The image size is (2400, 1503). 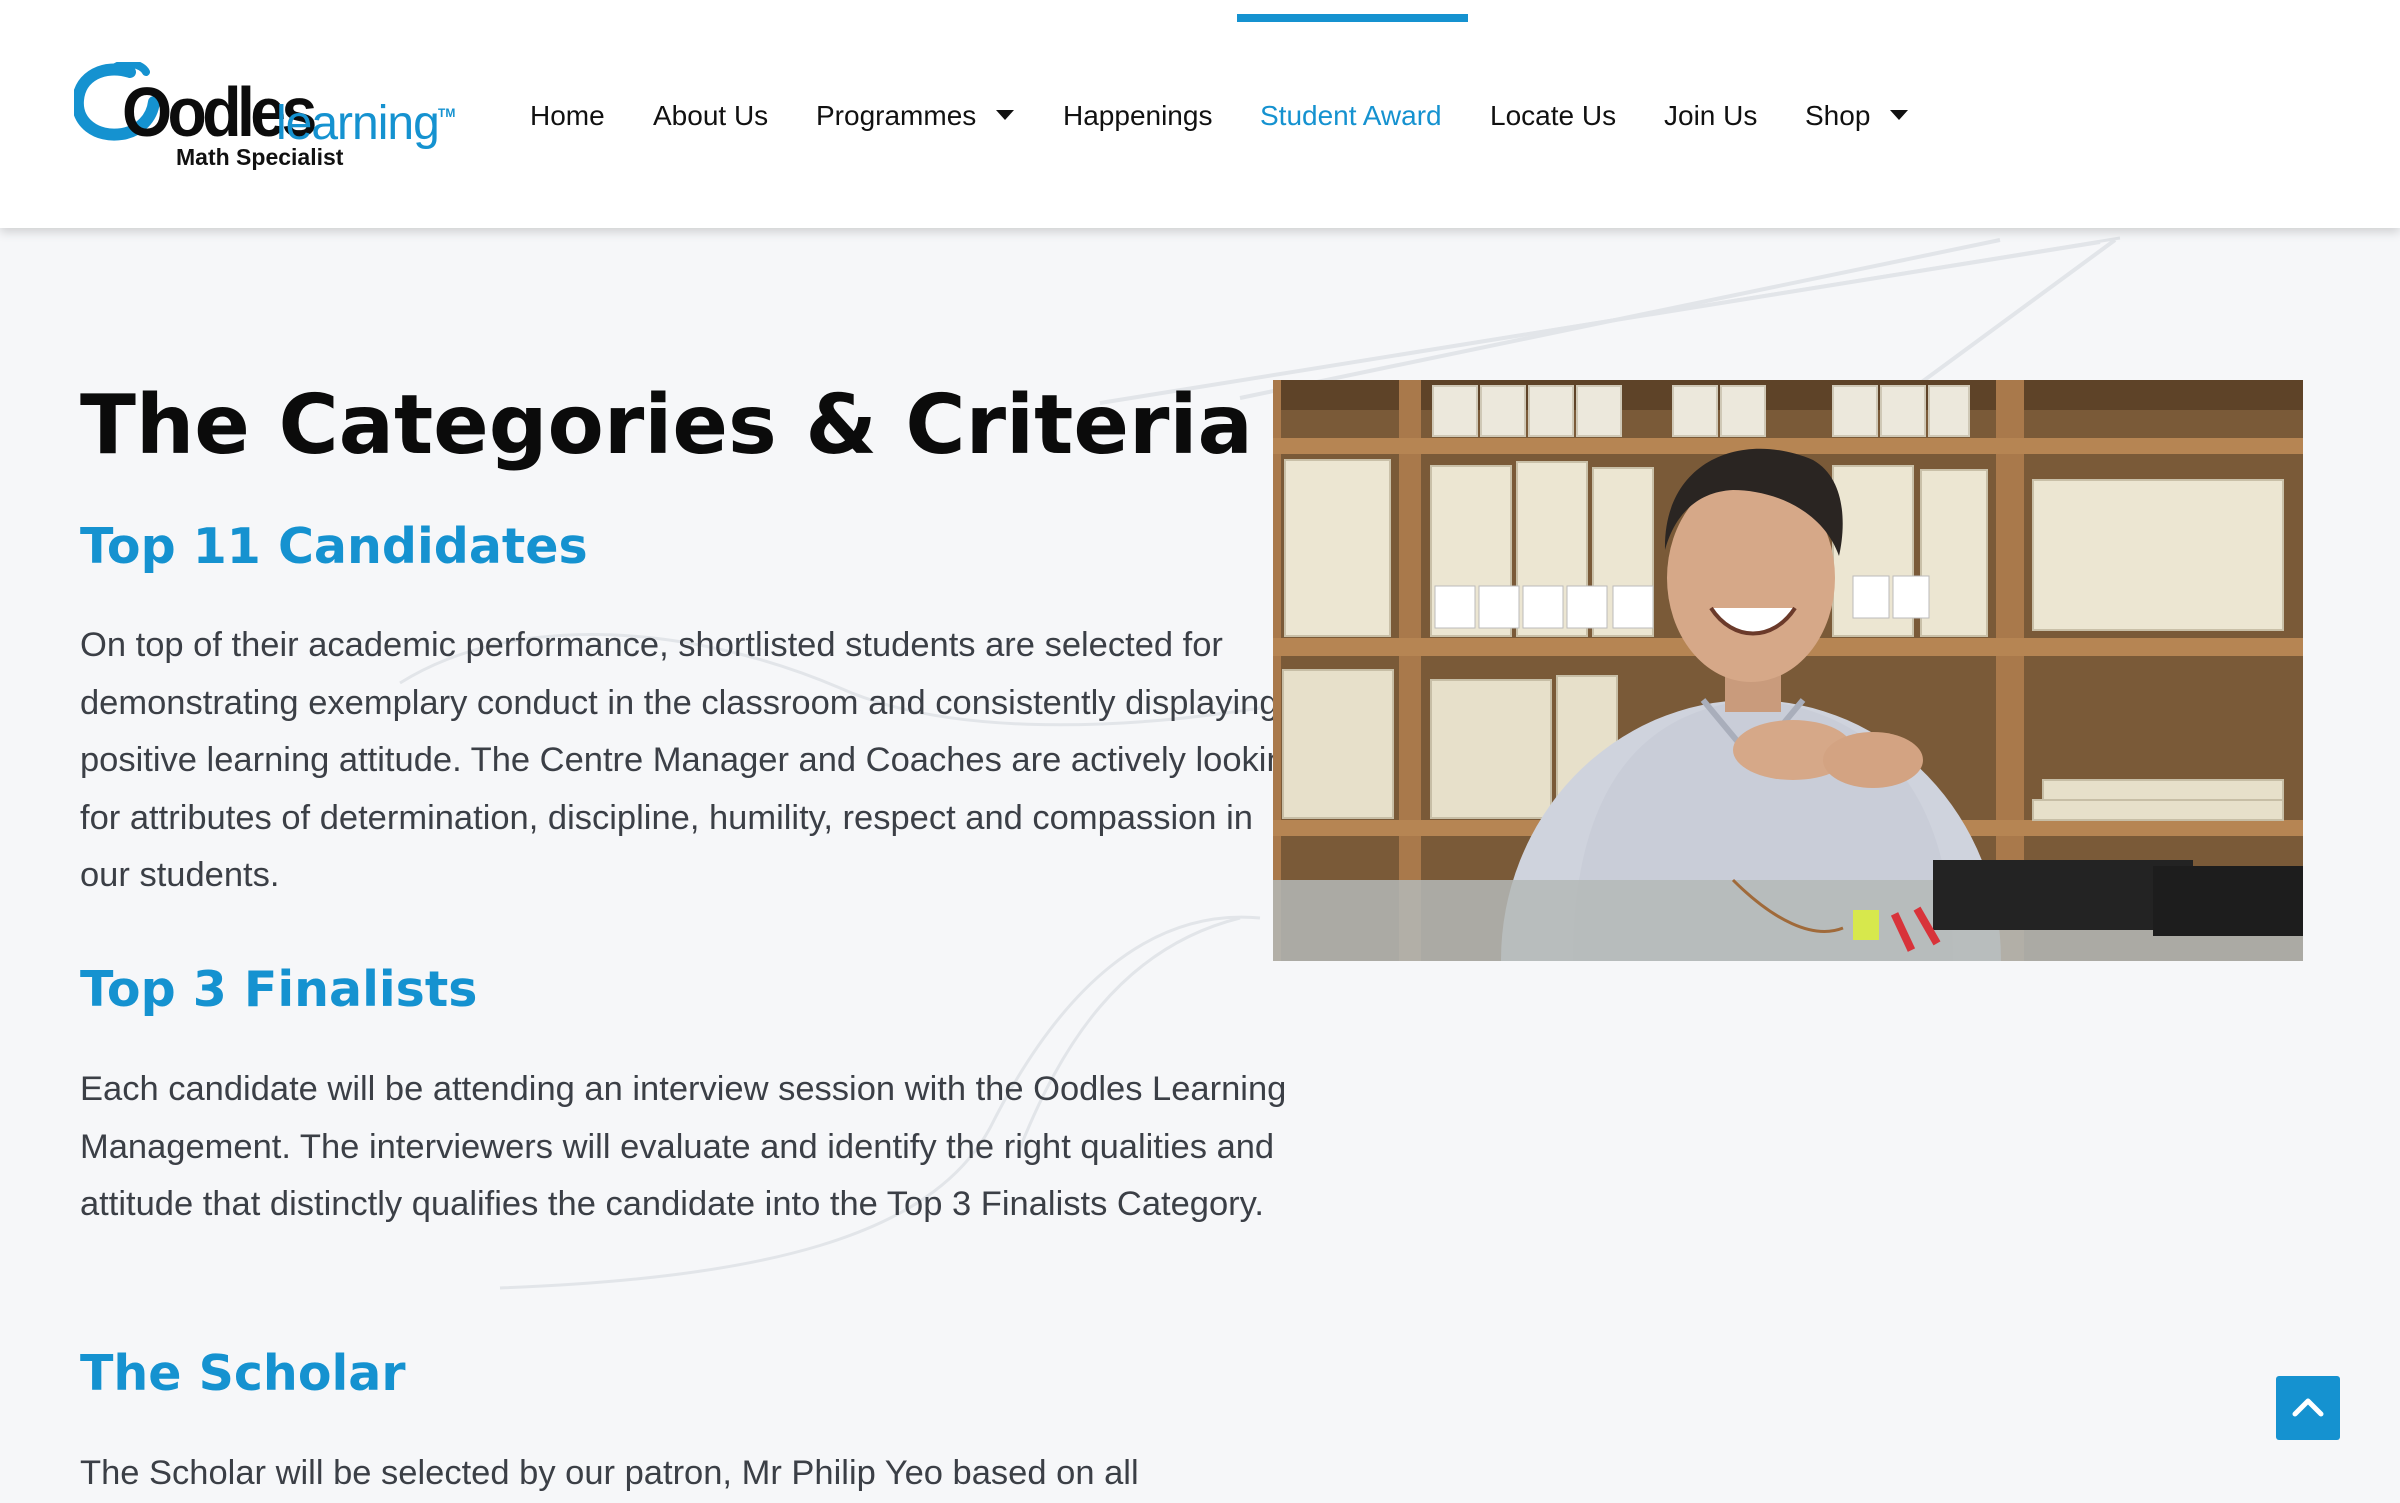 I want to click on nav-item-label: About Us, so click(x=711, y=115).